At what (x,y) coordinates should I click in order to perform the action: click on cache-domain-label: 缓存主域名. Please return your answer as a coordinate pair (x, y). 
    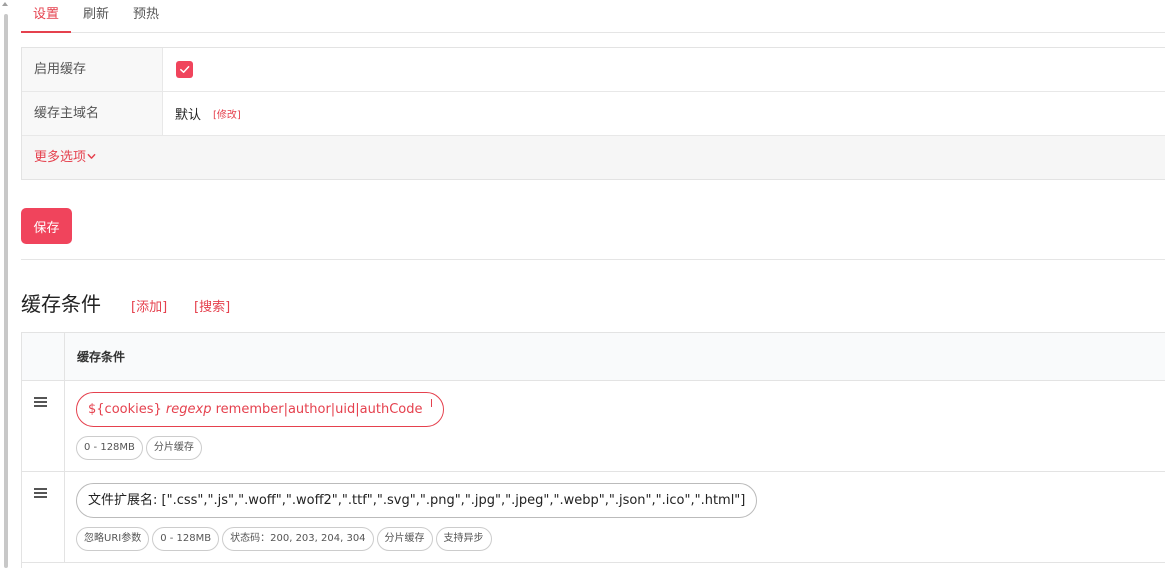
    Looking at the image, I should click on (92, 113).